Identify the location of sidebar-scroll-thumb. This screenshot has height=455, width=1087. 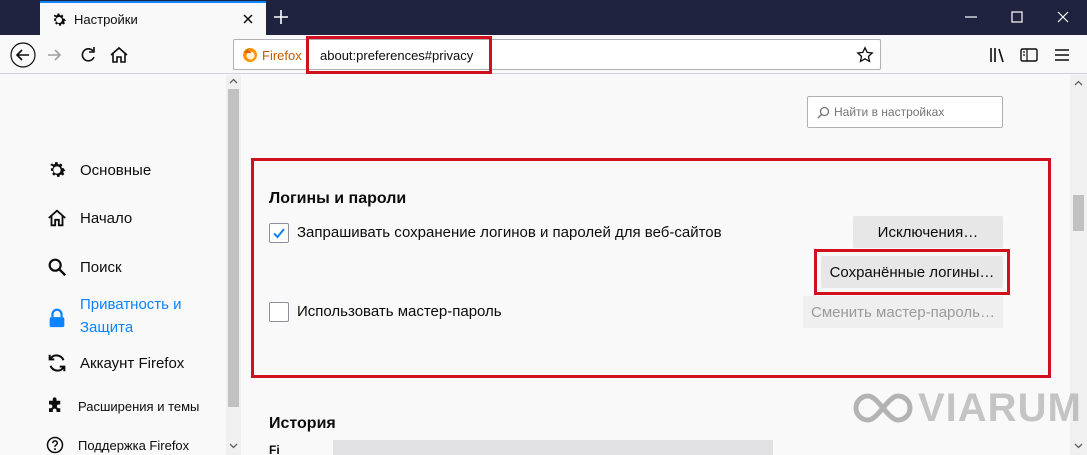
(233, 248).